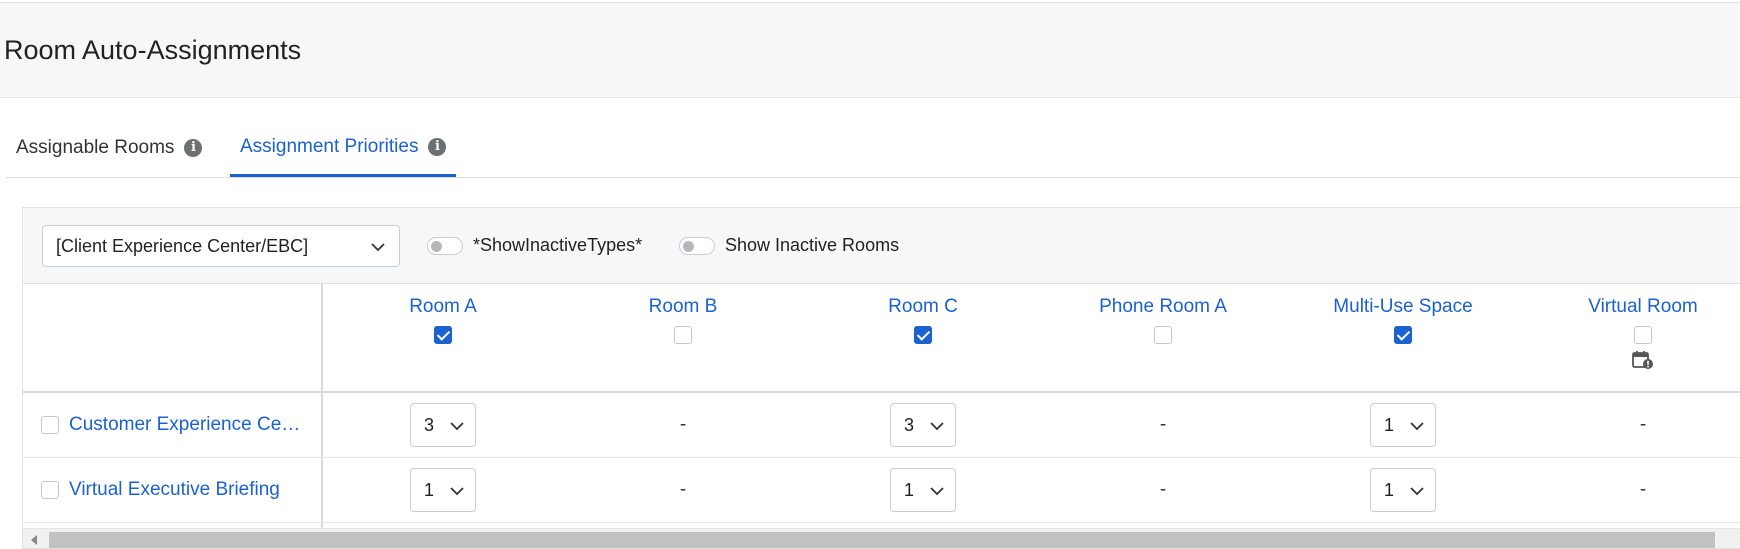 The height and width of the screenshot is (549, 1740). What do you see at coordinates (443, 307) in the screenshot?
I see `room-name-link: Room A` at bounding box center [443, 307].